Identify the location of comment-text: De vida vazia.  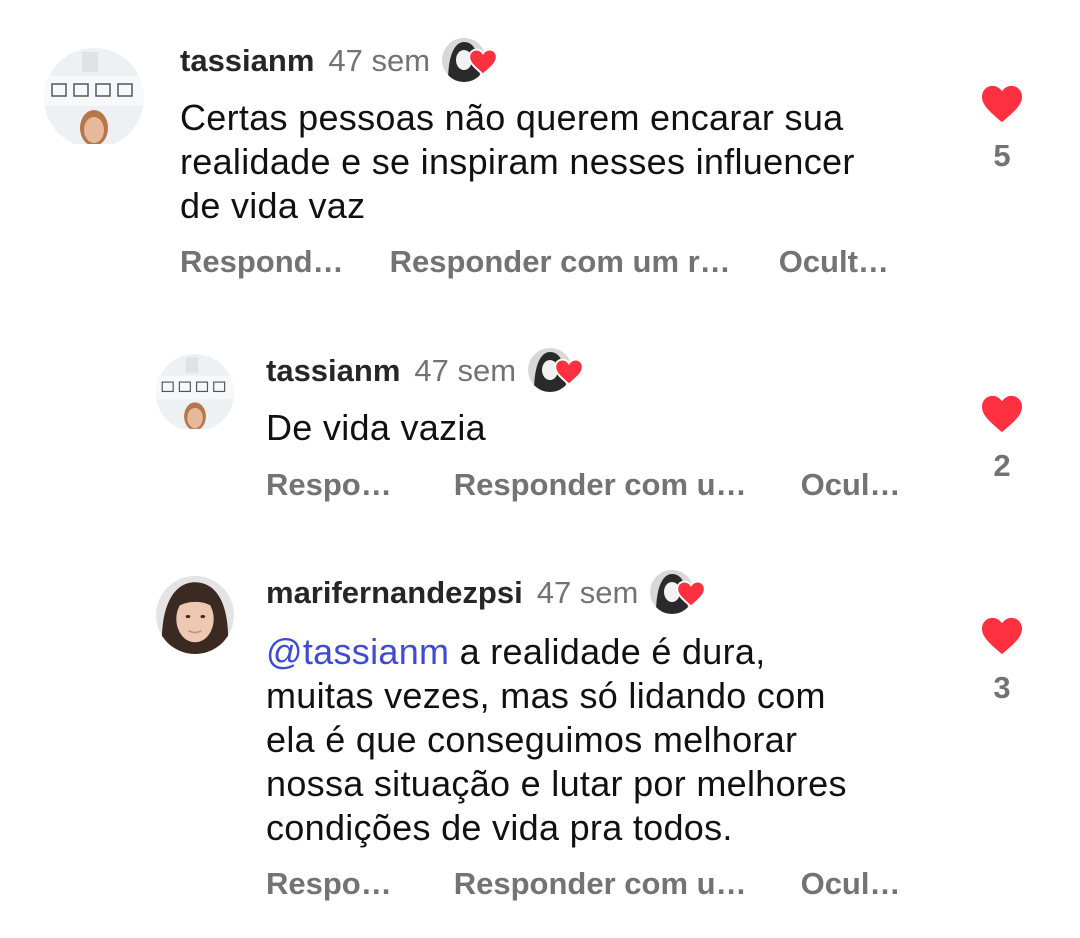
(376, 427).